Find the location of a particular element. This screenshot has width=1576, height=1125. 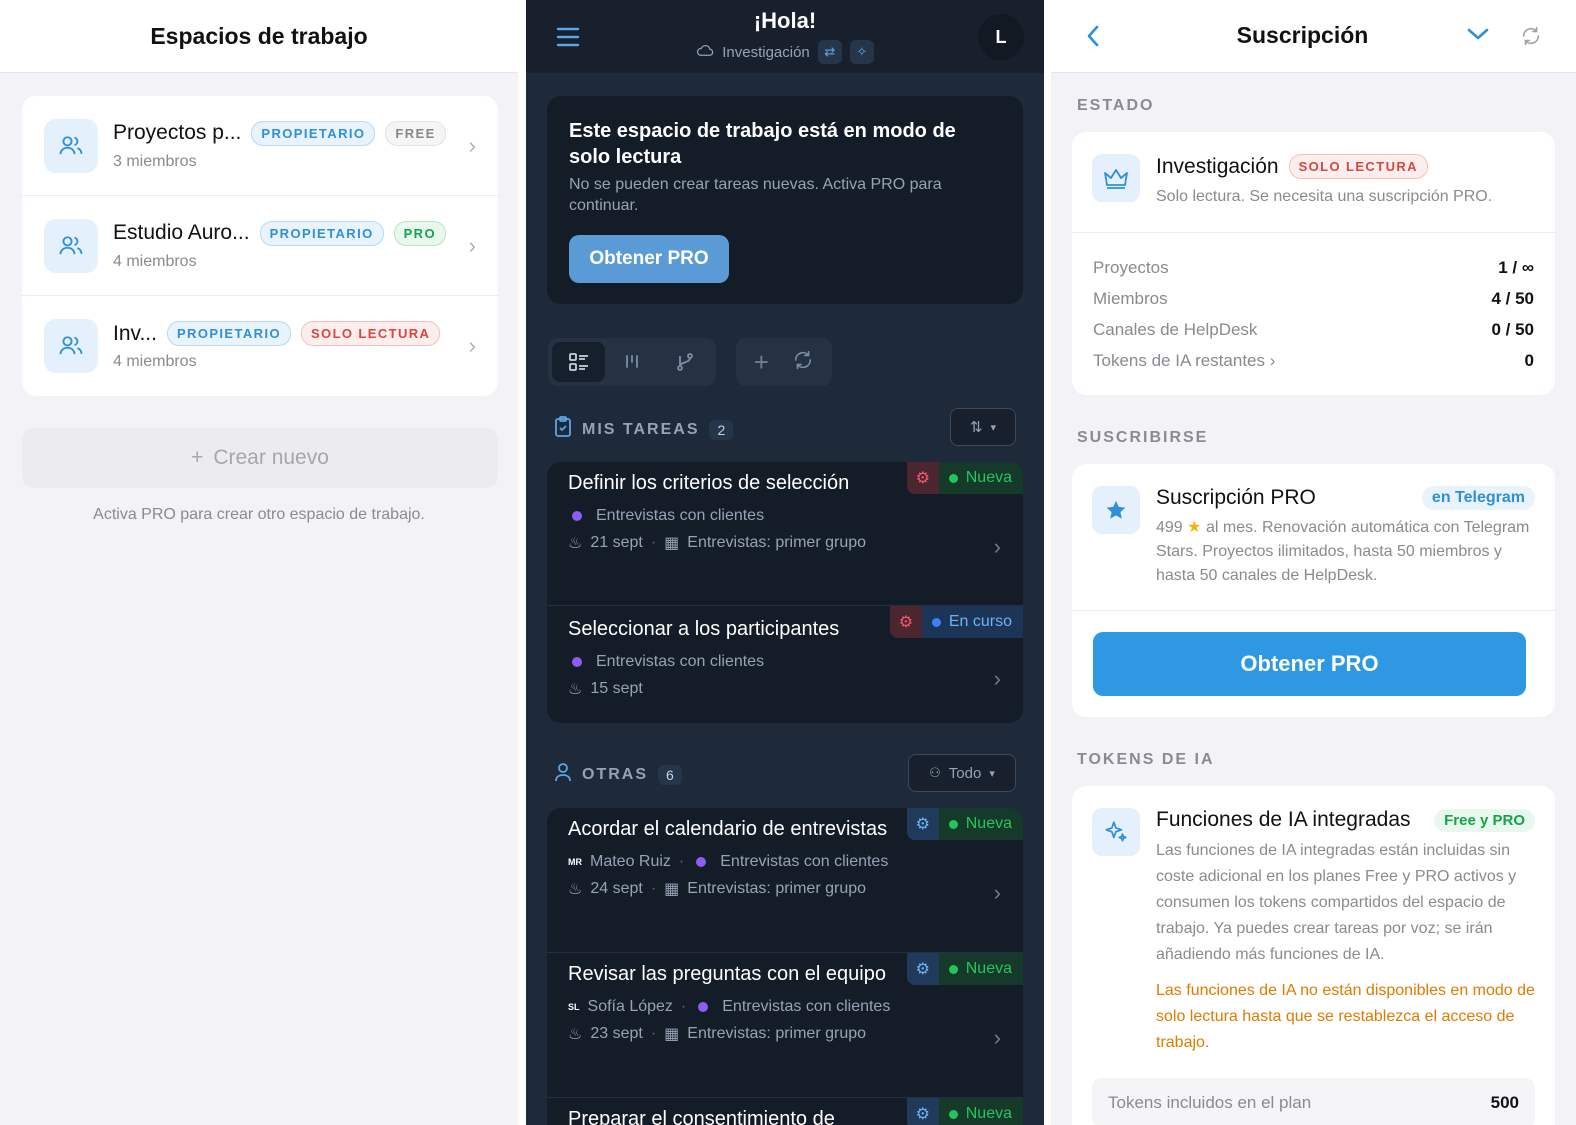

star-icon is located at coordinates (1116, 510).